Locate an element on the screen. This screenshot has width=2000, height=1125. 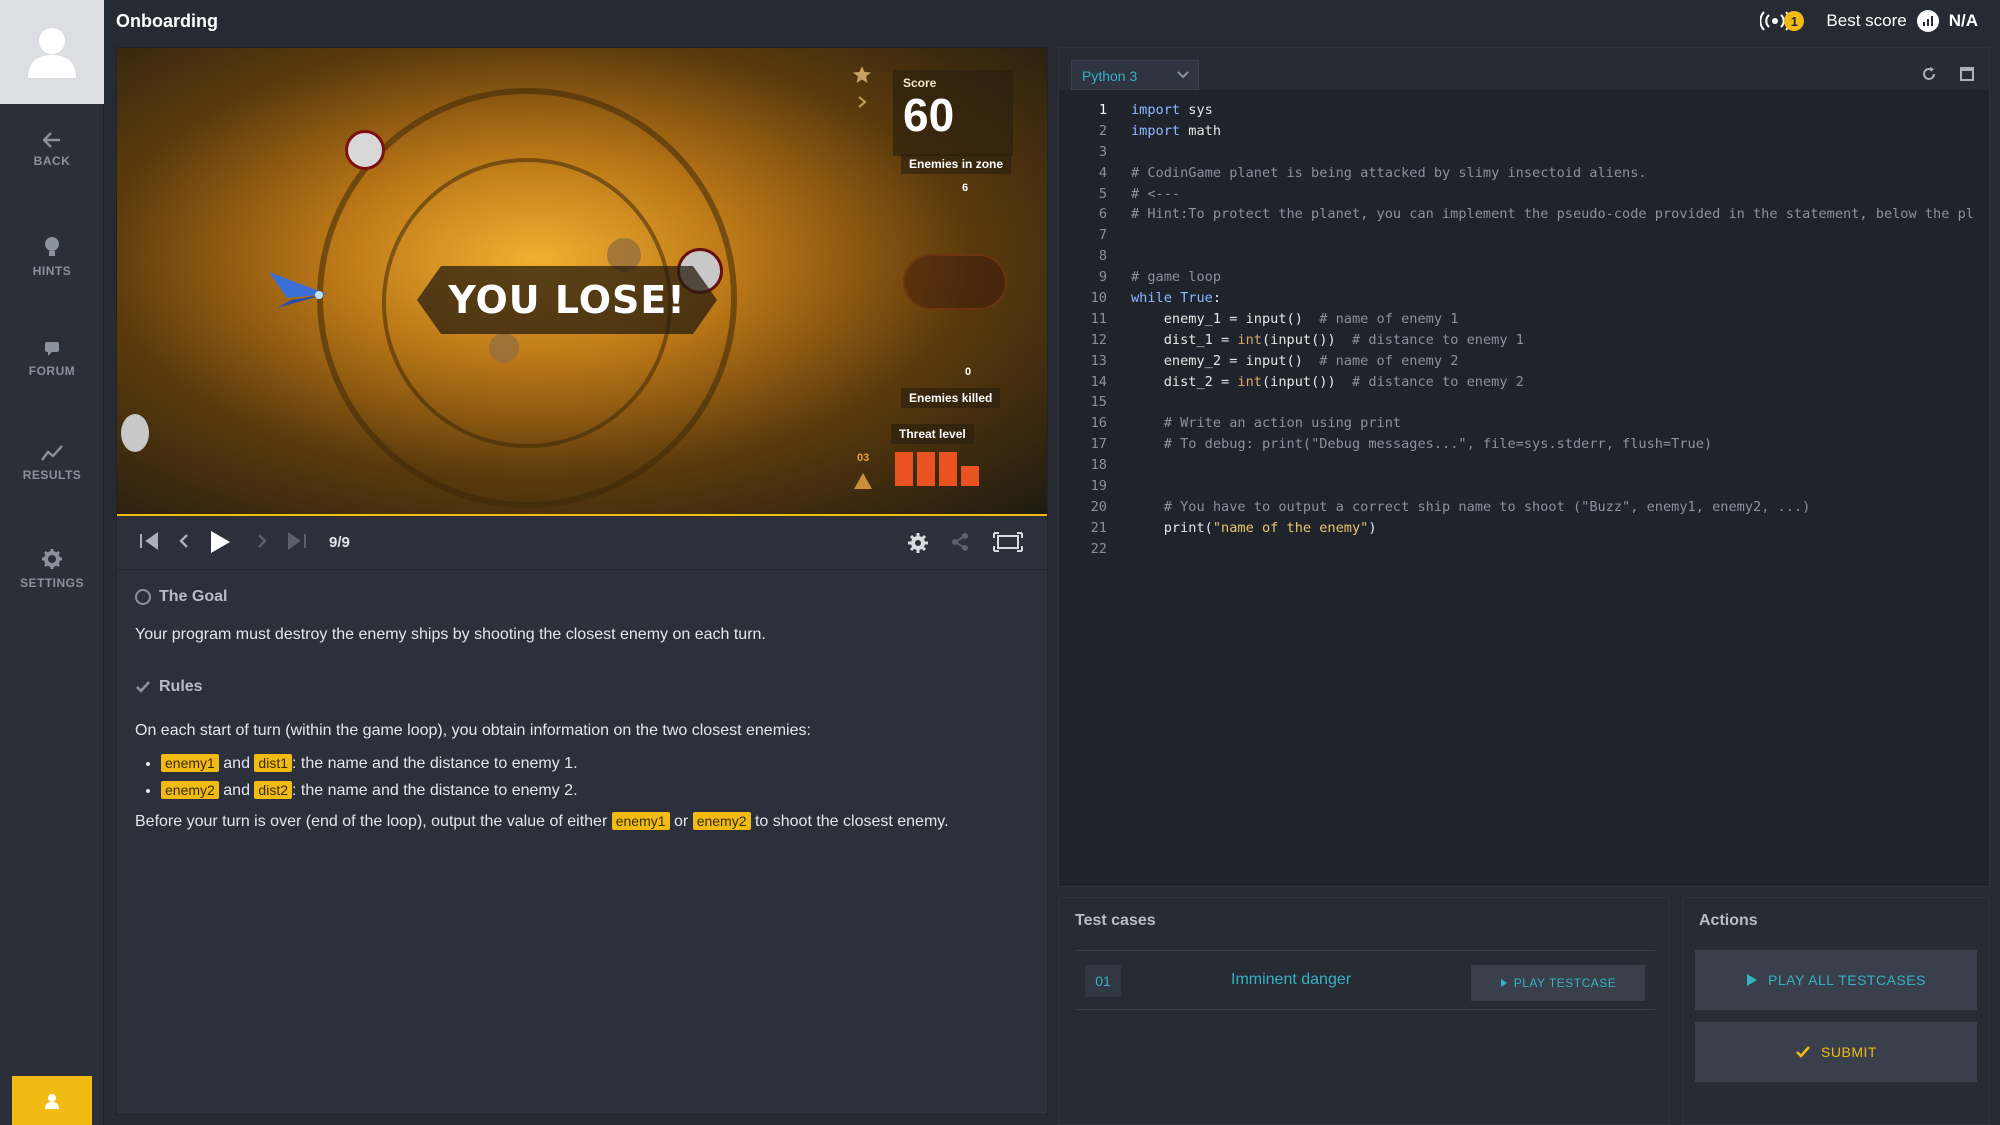
fast-forward-button is located at coordinates (297, 543).